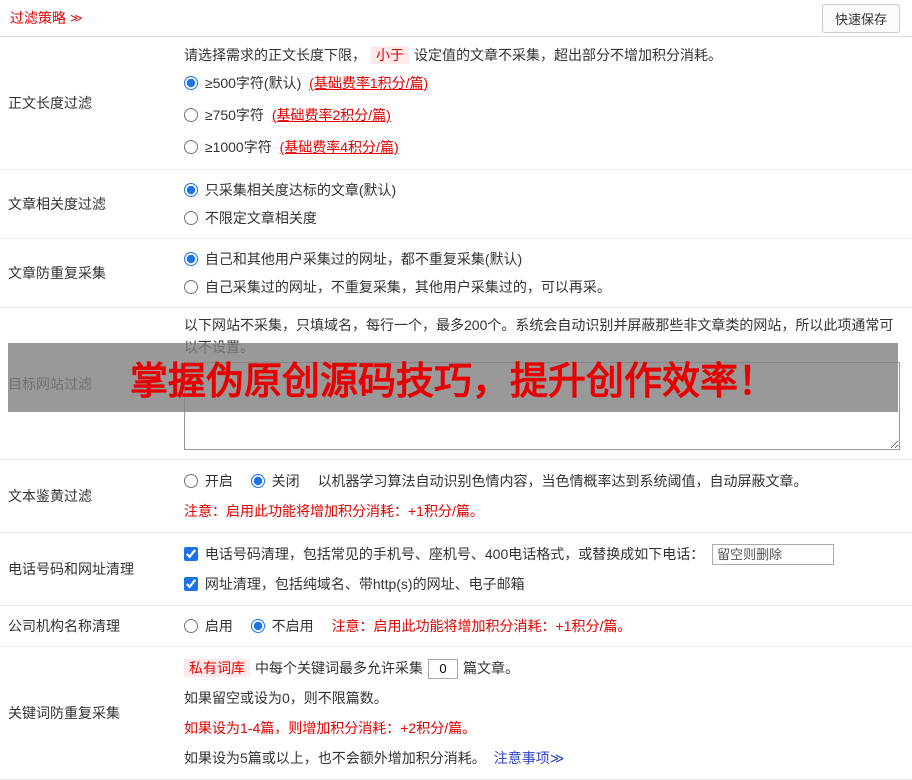 The image size is (912, 780). What do you see at coordinates (275, 55) in the screenshot?
I see `intro-text-before: 请选择需求的正文长度下限，` at bounding box center [275, 55].